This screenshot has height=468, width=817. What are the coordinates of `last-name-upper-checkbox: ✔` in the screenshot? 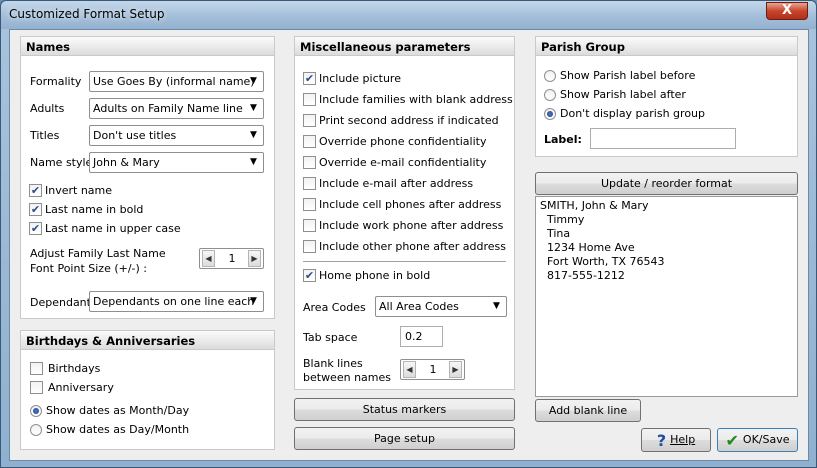 It's located at (35, 228).